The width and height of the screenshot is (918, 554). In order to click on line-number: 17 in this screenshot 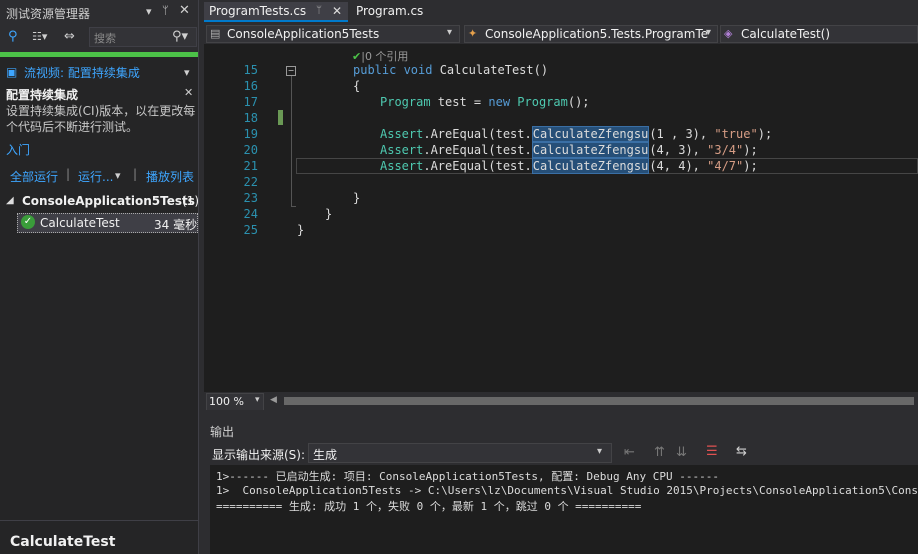, I will do `click(250, 102)`.